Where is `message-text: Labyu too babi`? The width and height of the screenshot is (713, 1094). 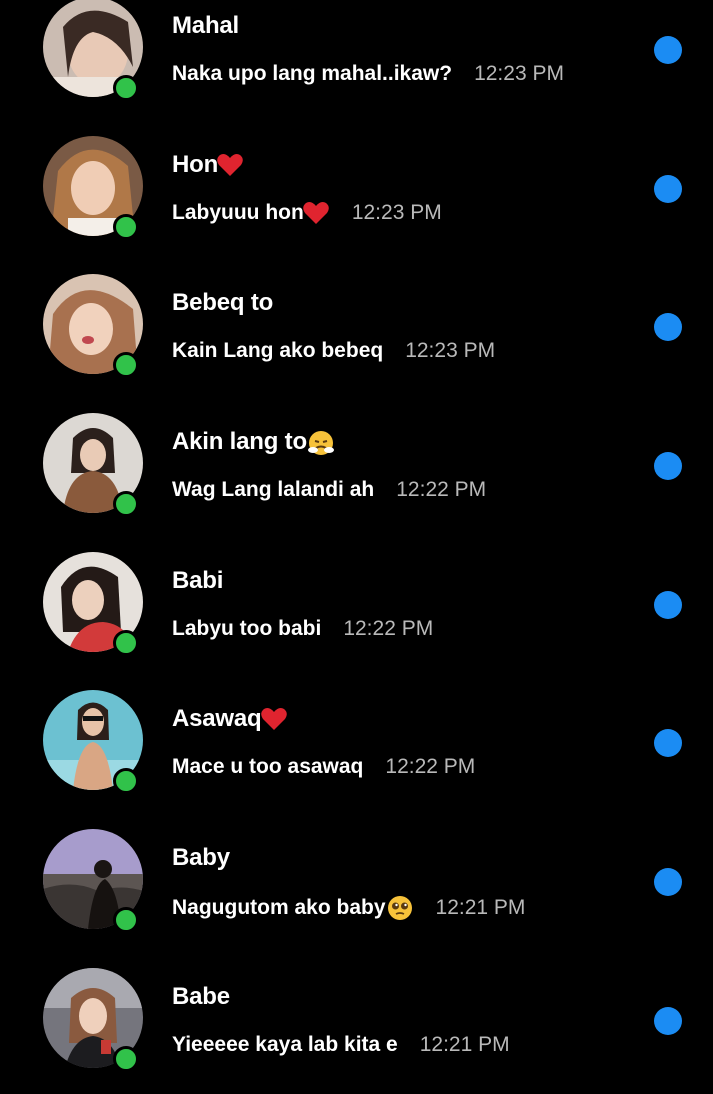
message-text: Labyu too babi is located at coordinates (247, 628).